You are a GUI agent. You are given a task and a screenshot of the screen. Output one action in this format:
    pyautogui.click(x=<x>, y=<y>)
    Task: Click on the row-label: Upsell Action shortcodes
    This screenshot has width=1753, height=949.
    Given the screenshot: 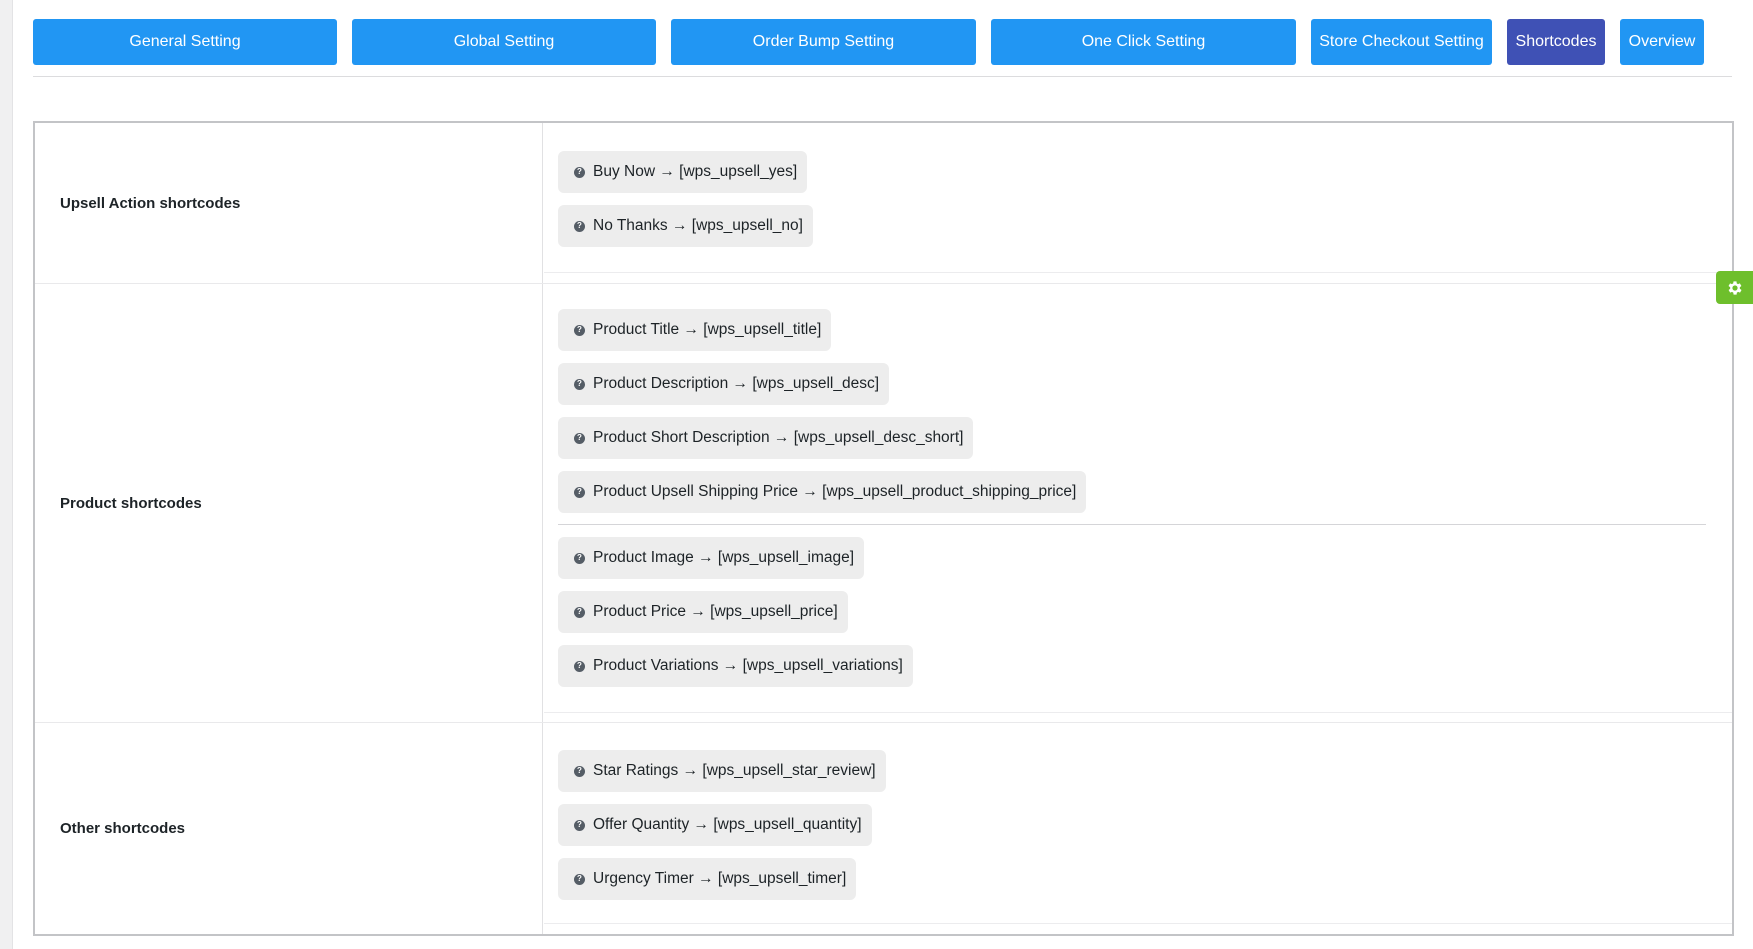 What is the action you would take?
    pyautogui.click(x=289, y=203)
    